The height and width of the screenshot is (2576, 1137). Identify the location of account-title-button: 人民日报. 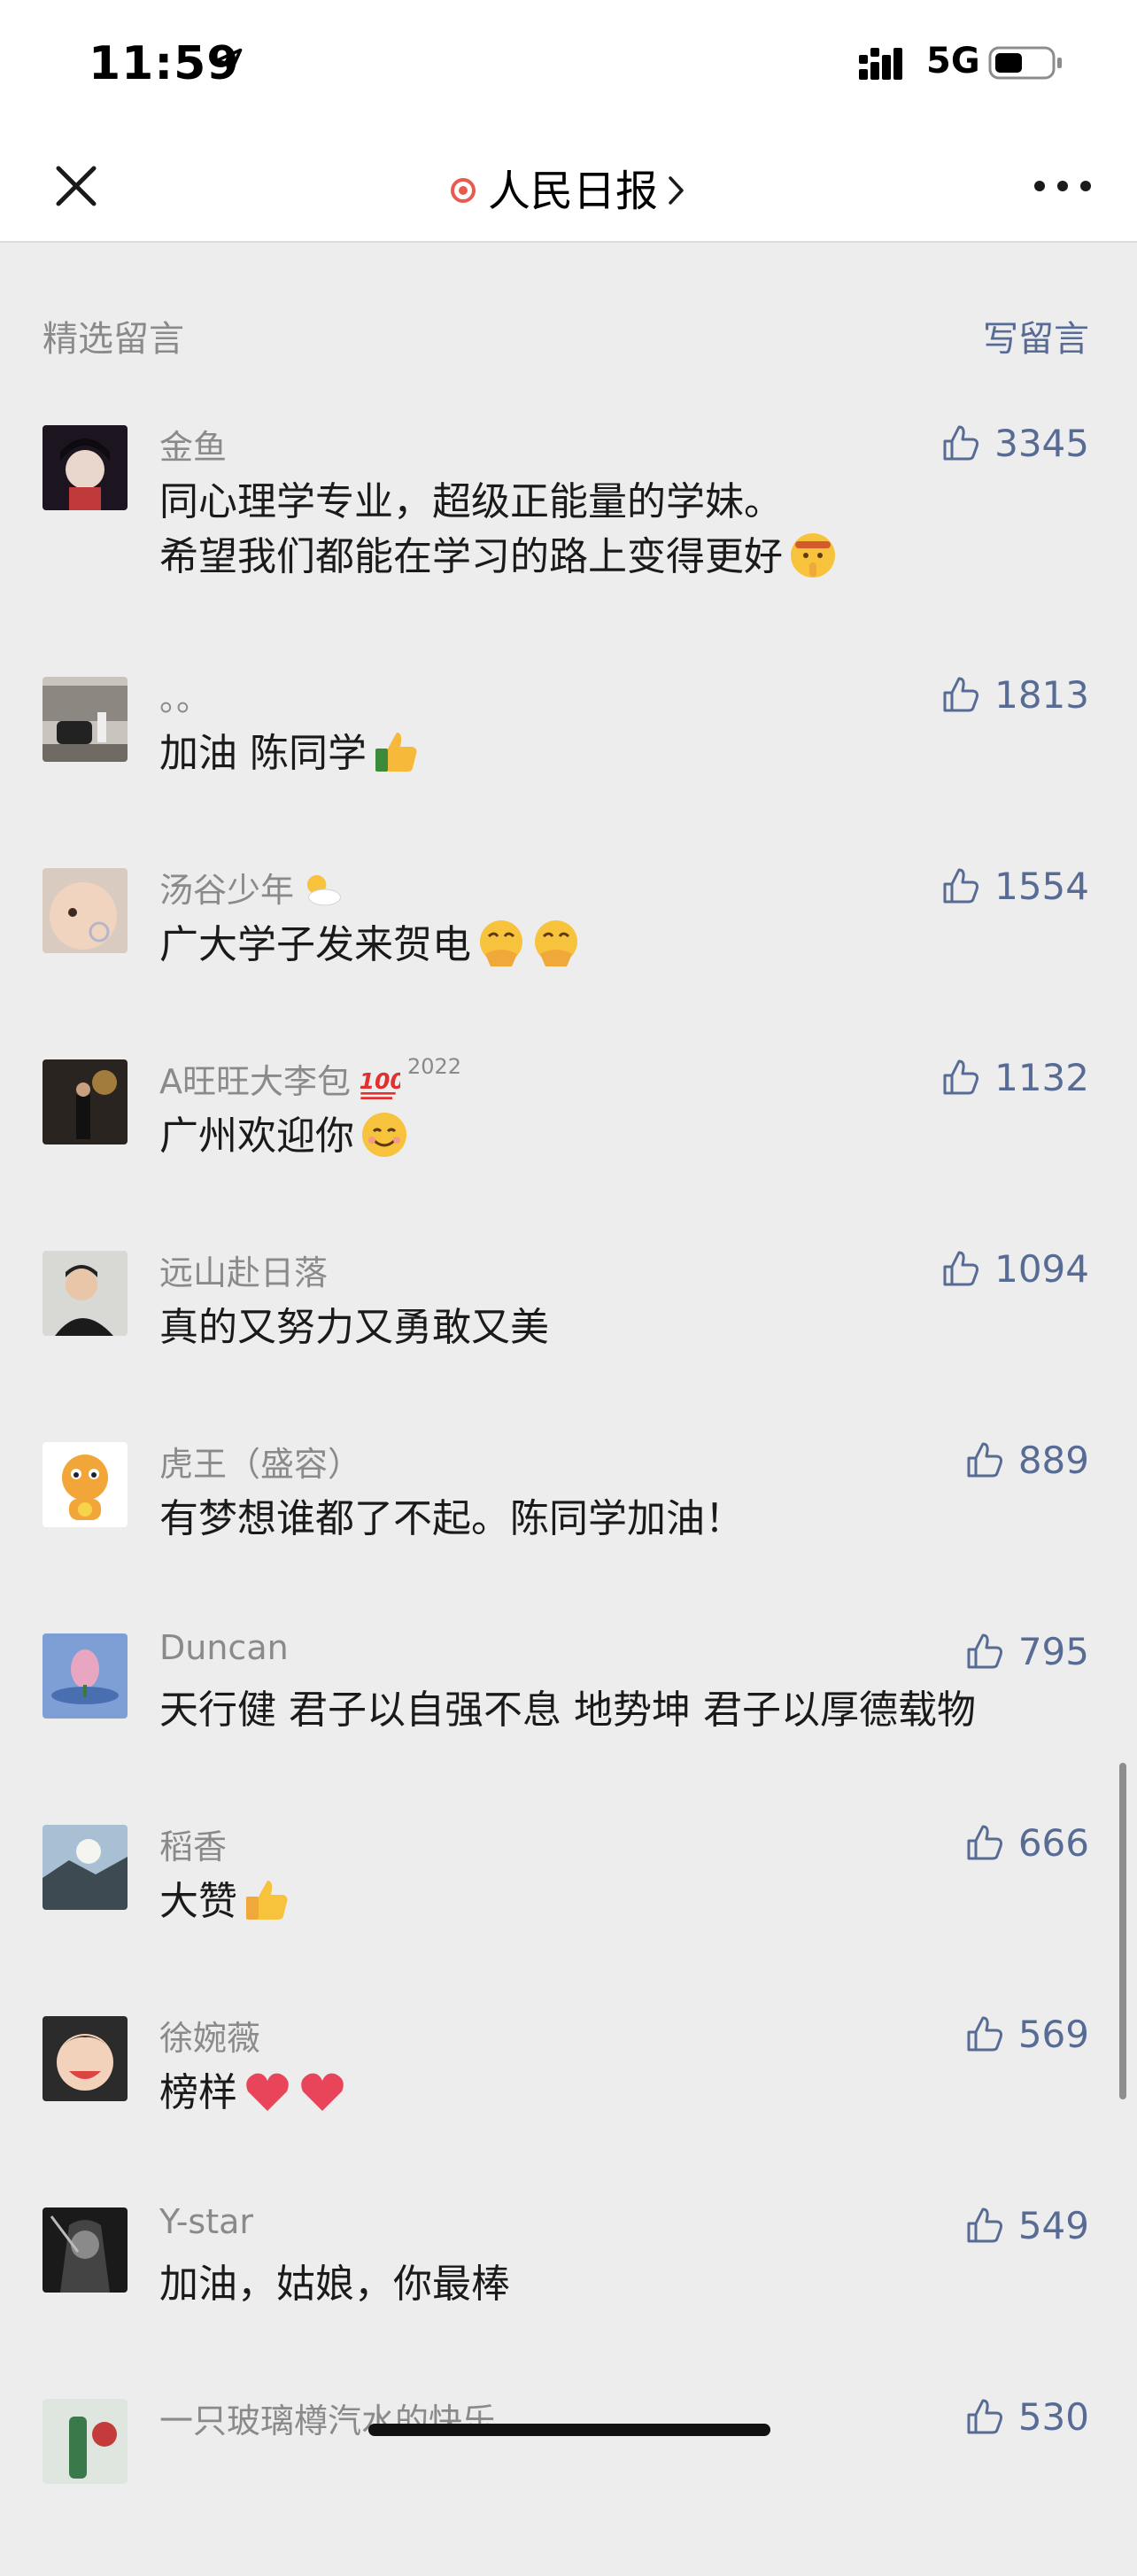
(568, 187).